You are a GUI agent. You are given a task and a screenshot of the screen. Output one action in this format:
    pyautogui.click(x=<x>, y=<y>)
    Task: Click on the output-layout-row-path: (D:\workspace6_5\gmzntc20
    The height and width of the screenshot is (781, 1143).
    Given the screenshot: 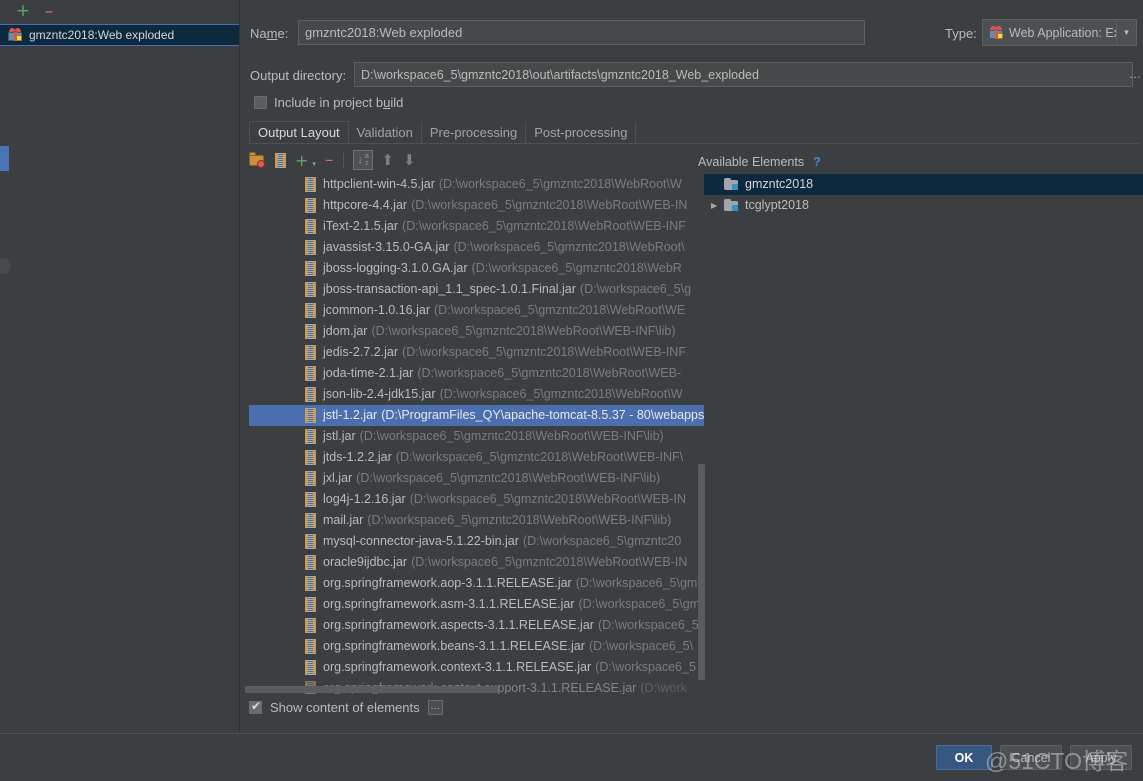 What is the action you would take?
    pyautogui.click(x=602, y=541)
    